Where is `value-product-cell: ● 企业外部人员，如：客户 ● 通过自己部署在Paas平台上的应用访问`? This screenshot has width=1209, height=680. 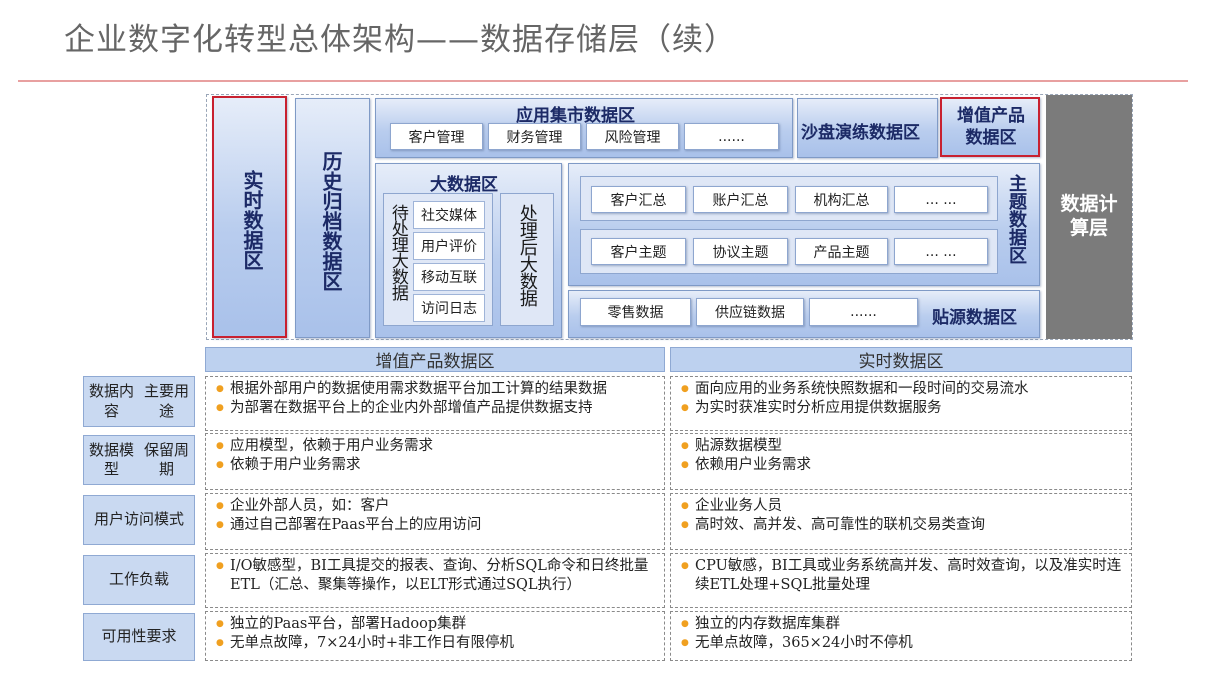 value-product-cell: ● 企业外部人员，如：客户 ● 通过自己部署在Paas平台上的应用访问 is located at coordinates (435, 521).